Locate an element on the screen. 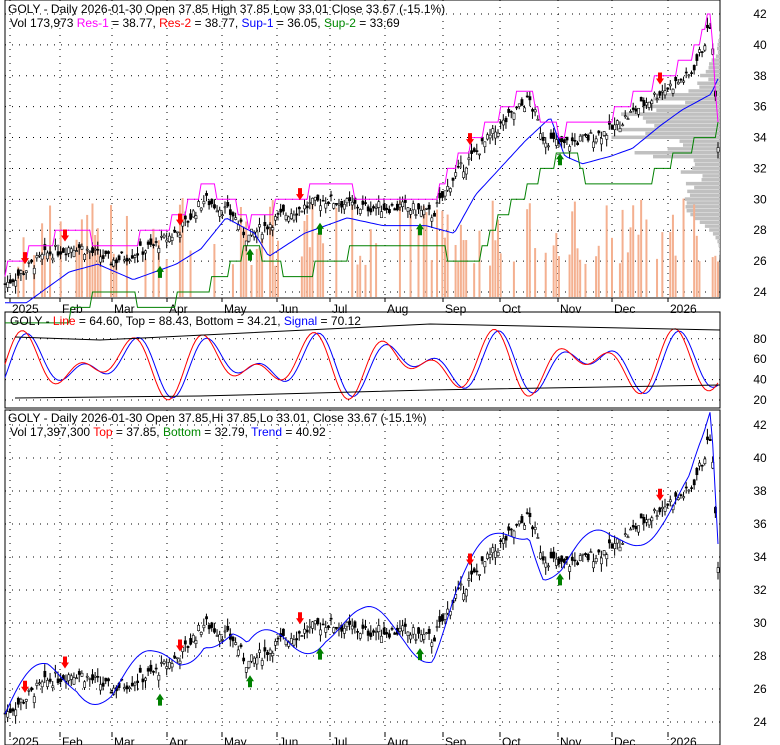  bottom-value: = 32.79, is located at coordinates (226, 432).